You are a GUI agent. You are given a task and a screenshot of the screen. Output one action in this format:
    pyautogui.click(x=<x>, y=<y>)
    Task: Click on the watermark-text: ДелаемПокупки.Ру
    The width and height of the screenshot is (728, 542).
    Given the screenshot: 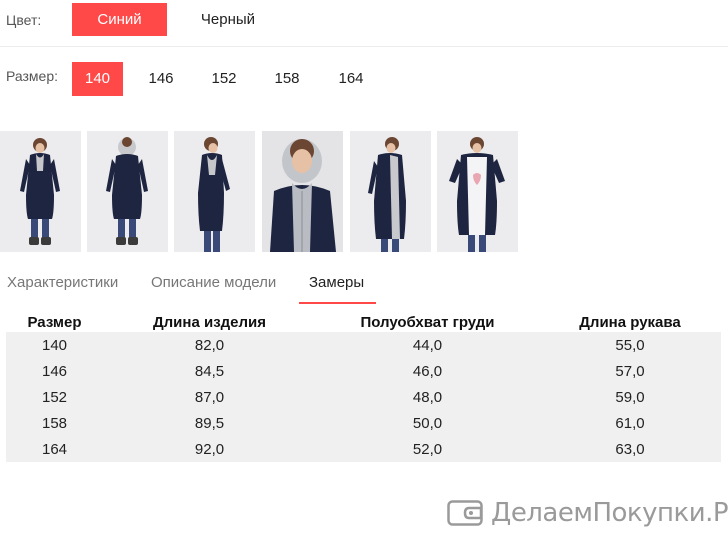 What is the action you would take?
    pyautogui.click(x=609, y=513)
    